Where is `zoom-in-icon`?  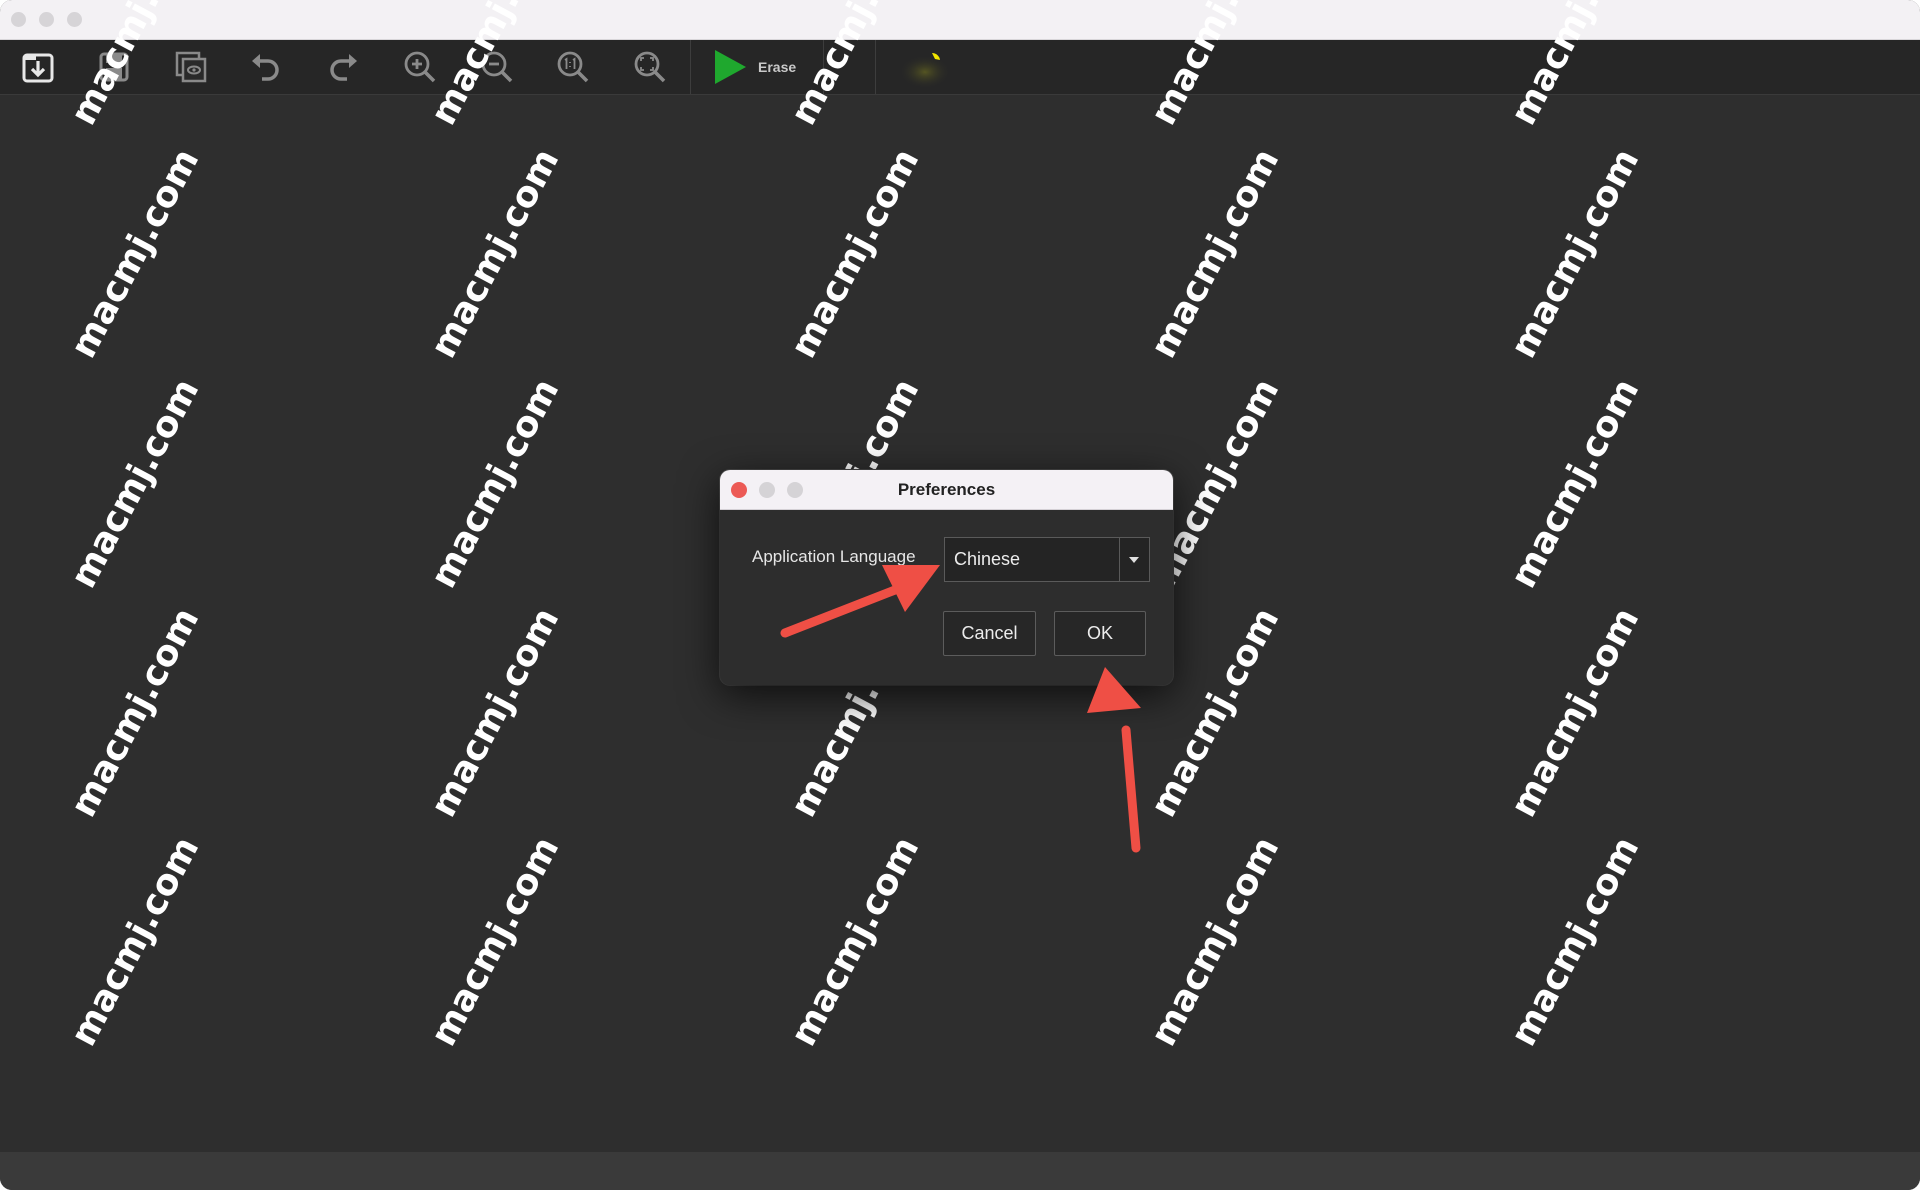 zoom-in-icon is located at coordinates (420, 67).